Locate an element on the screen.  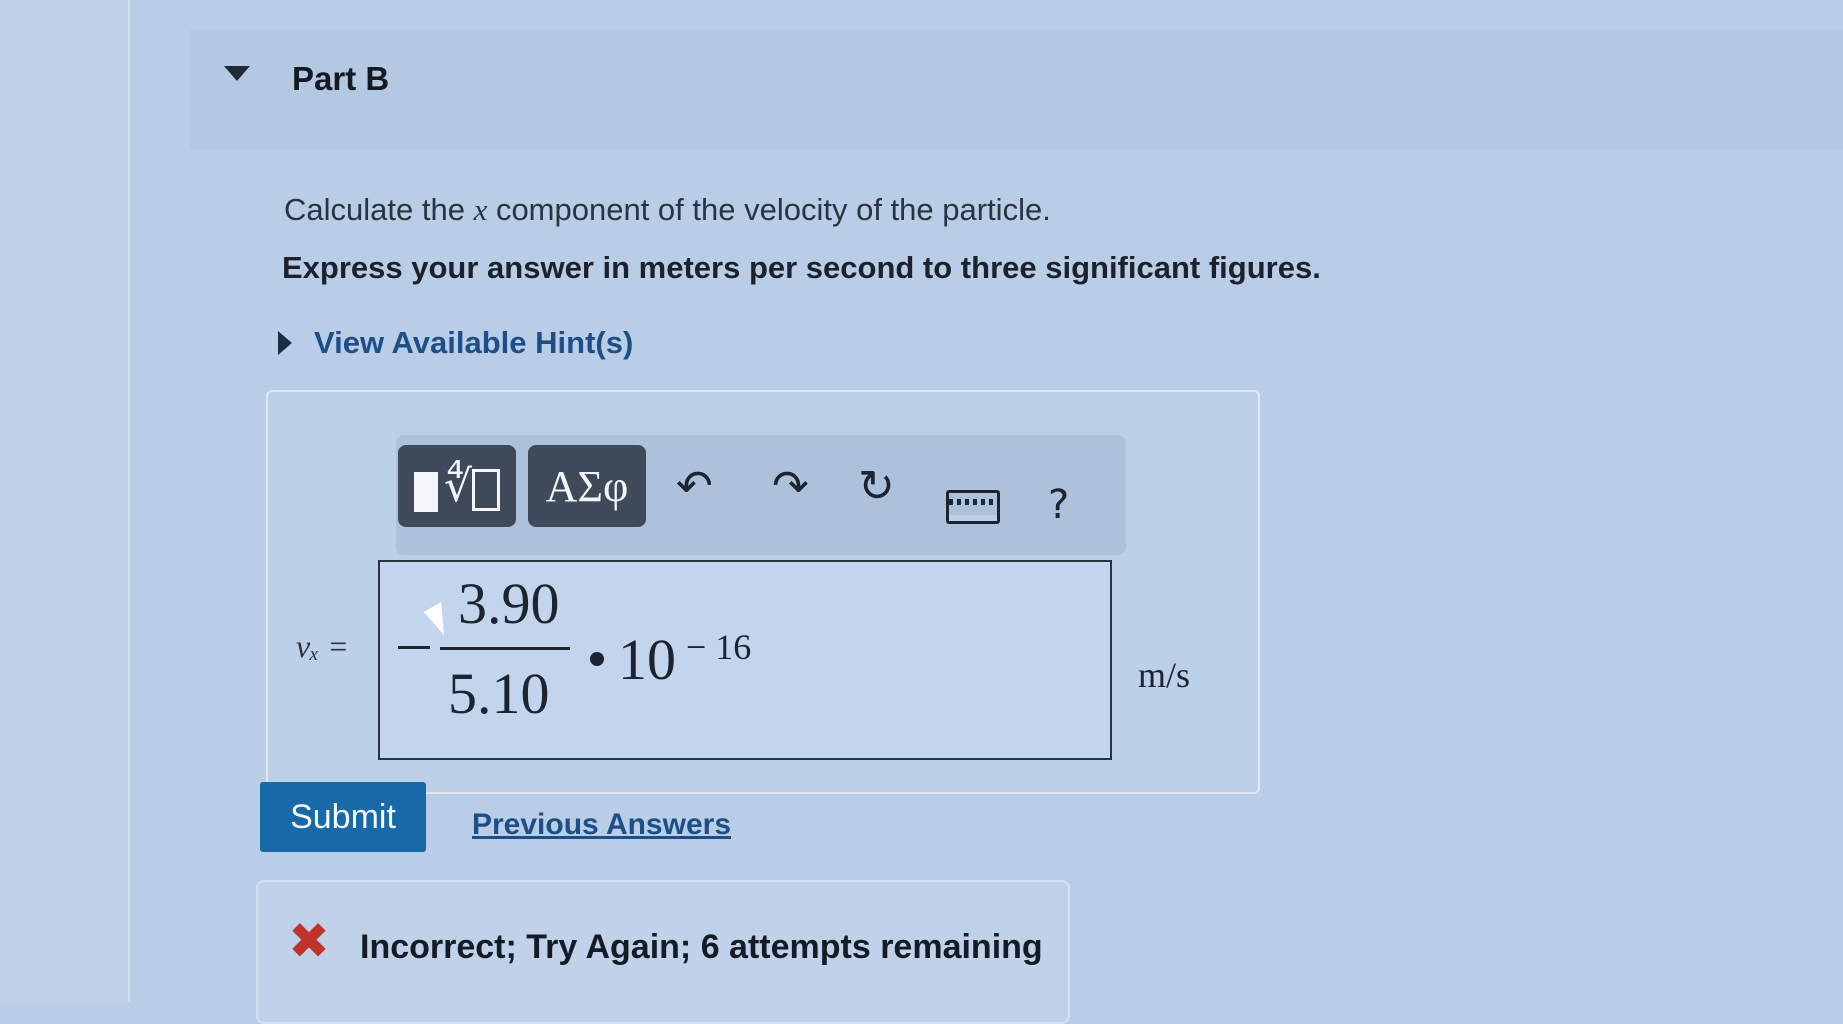
greek-symbols-button: ΑΣφ is located at coordinates (587, 486).